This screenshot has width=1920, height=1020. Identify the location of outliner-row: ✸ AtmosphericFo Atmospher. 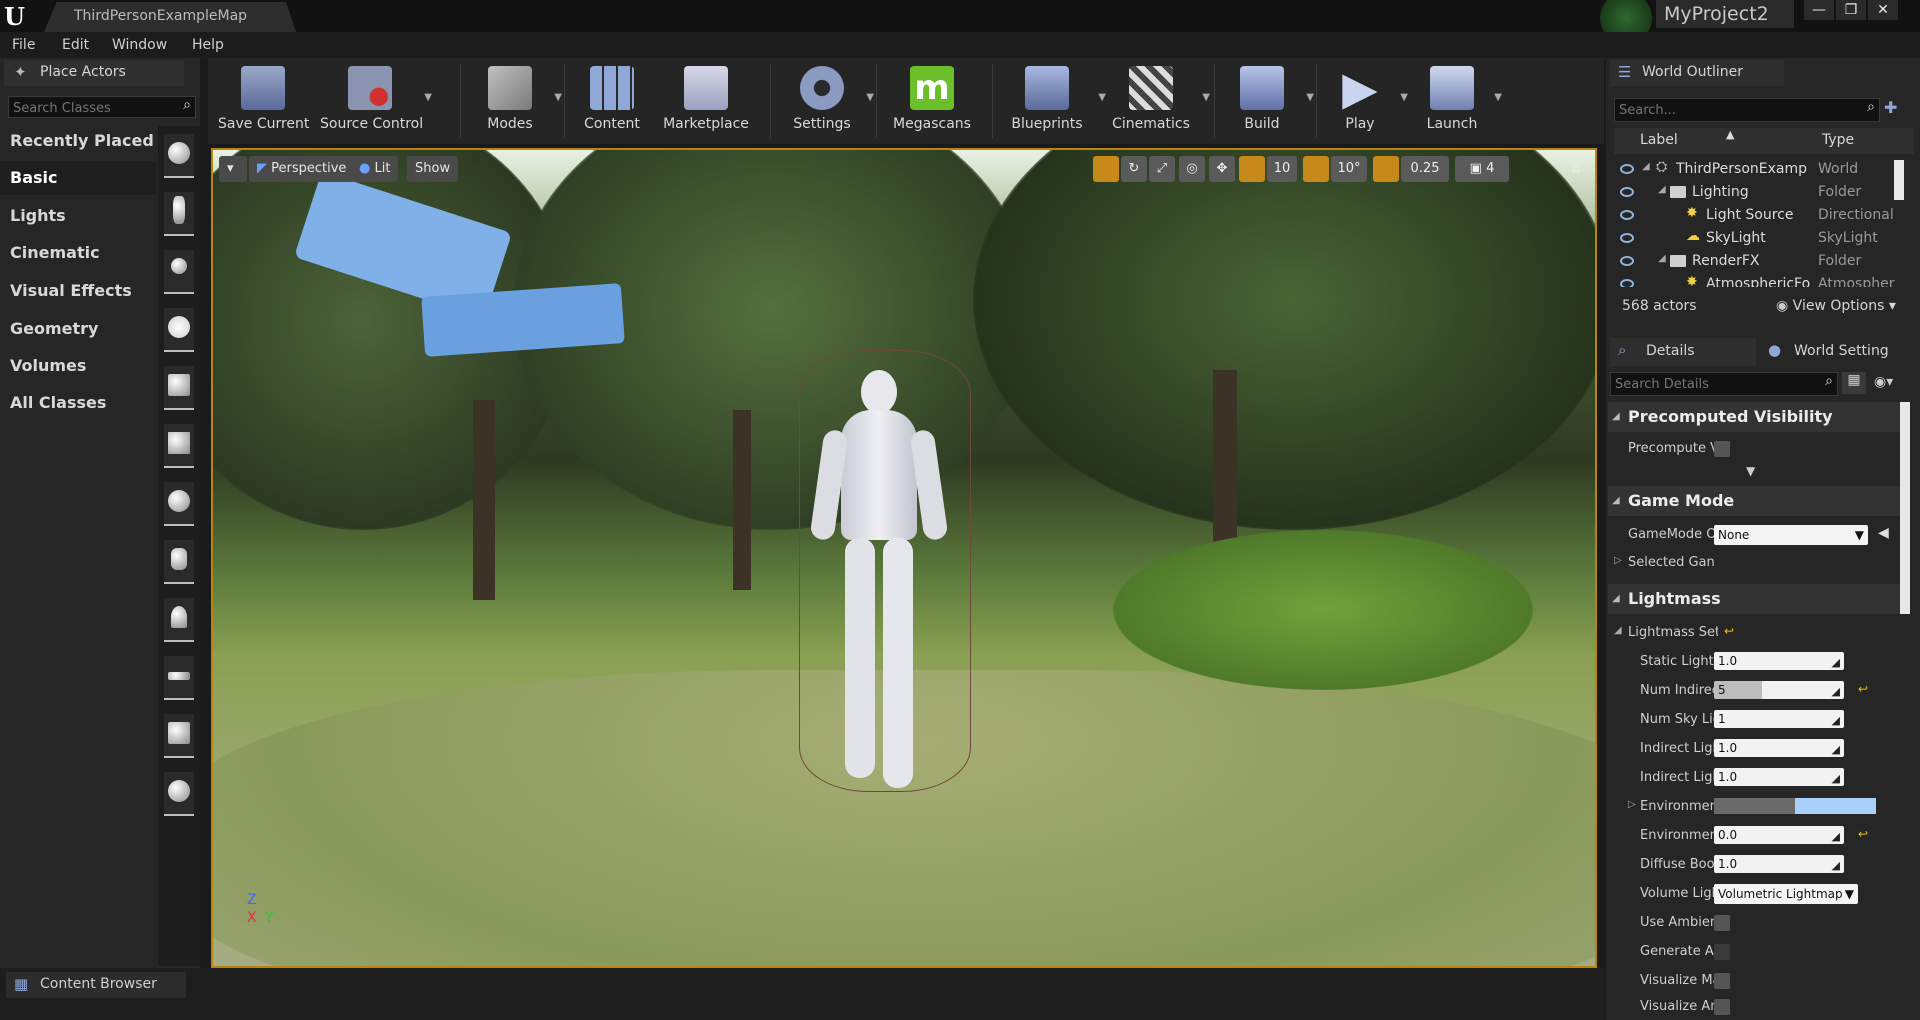
(1764, 280).